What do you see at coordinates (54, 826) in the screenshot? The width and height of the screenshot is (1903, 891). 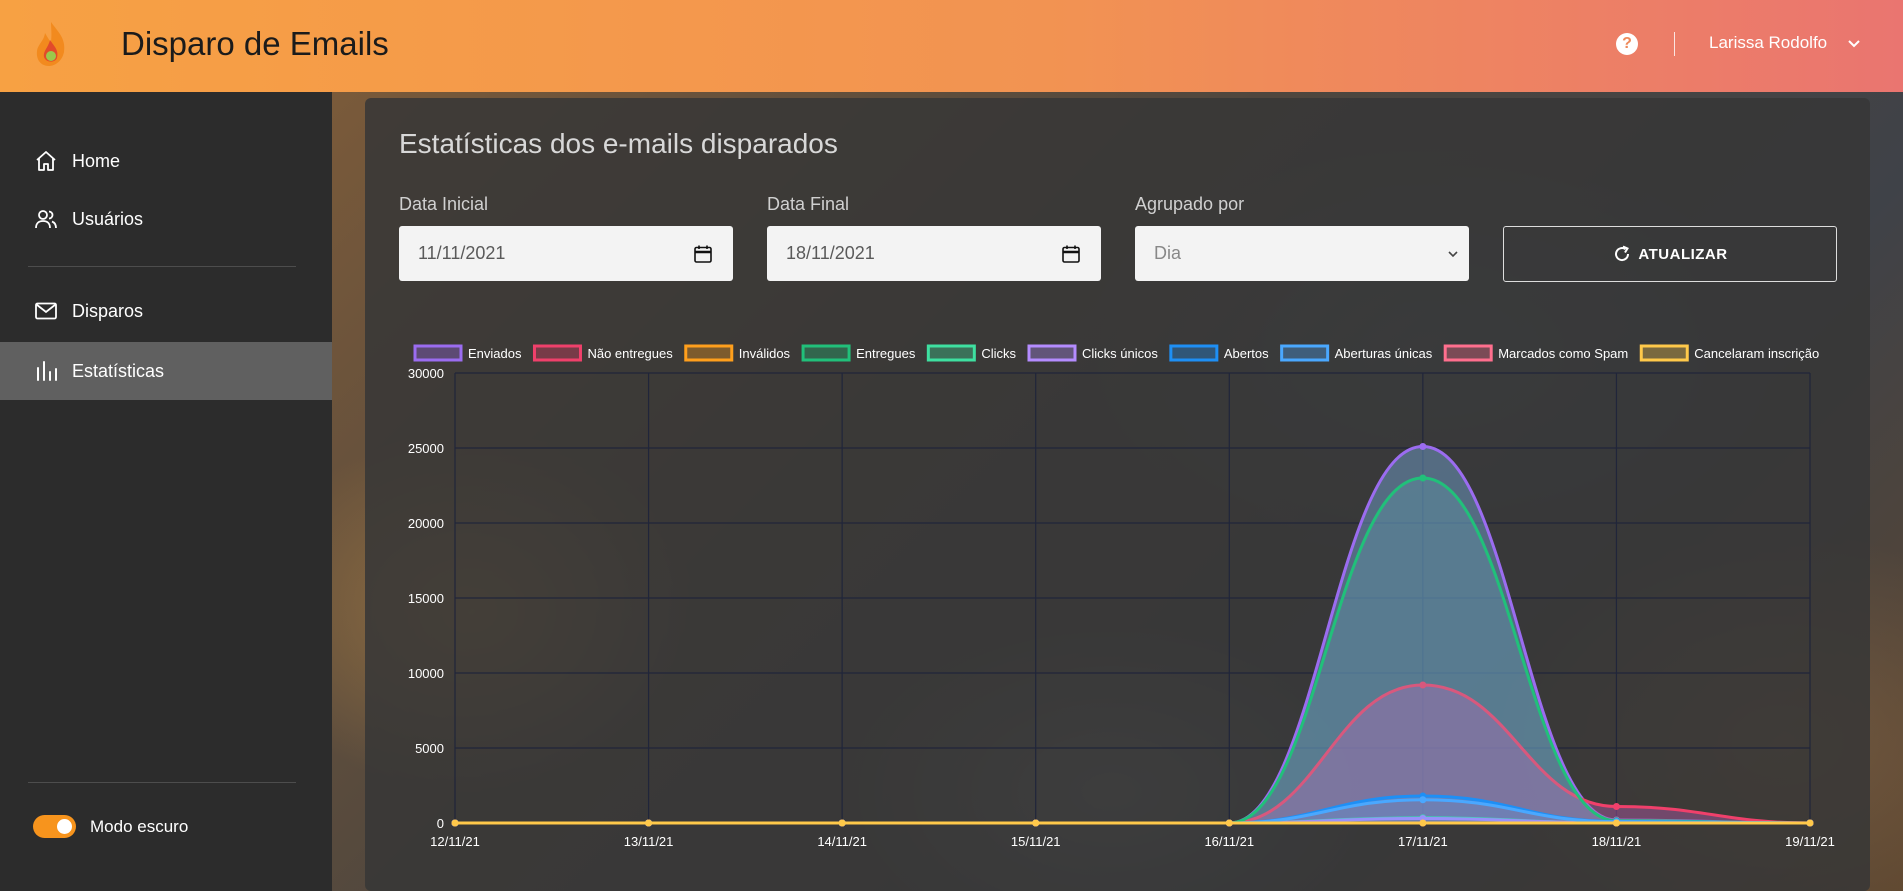 I see `dark-mode-toggle` at bounding box center [54, 826].